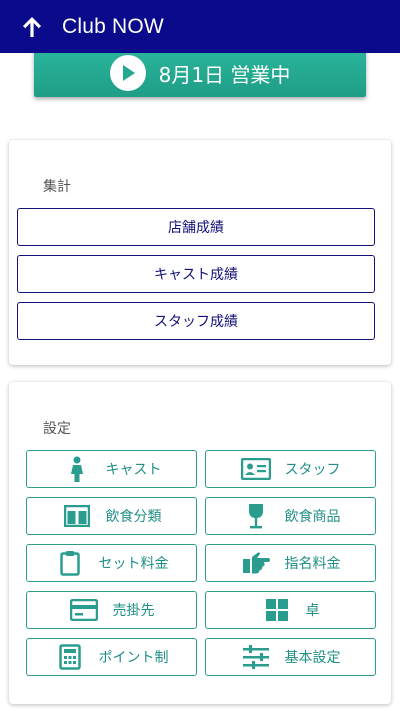 The image size is (400, 711). What do you see at coordinates (57, 187) in the screenshot?
I see `summary-title: 集計` at bounding box center [57, 187].